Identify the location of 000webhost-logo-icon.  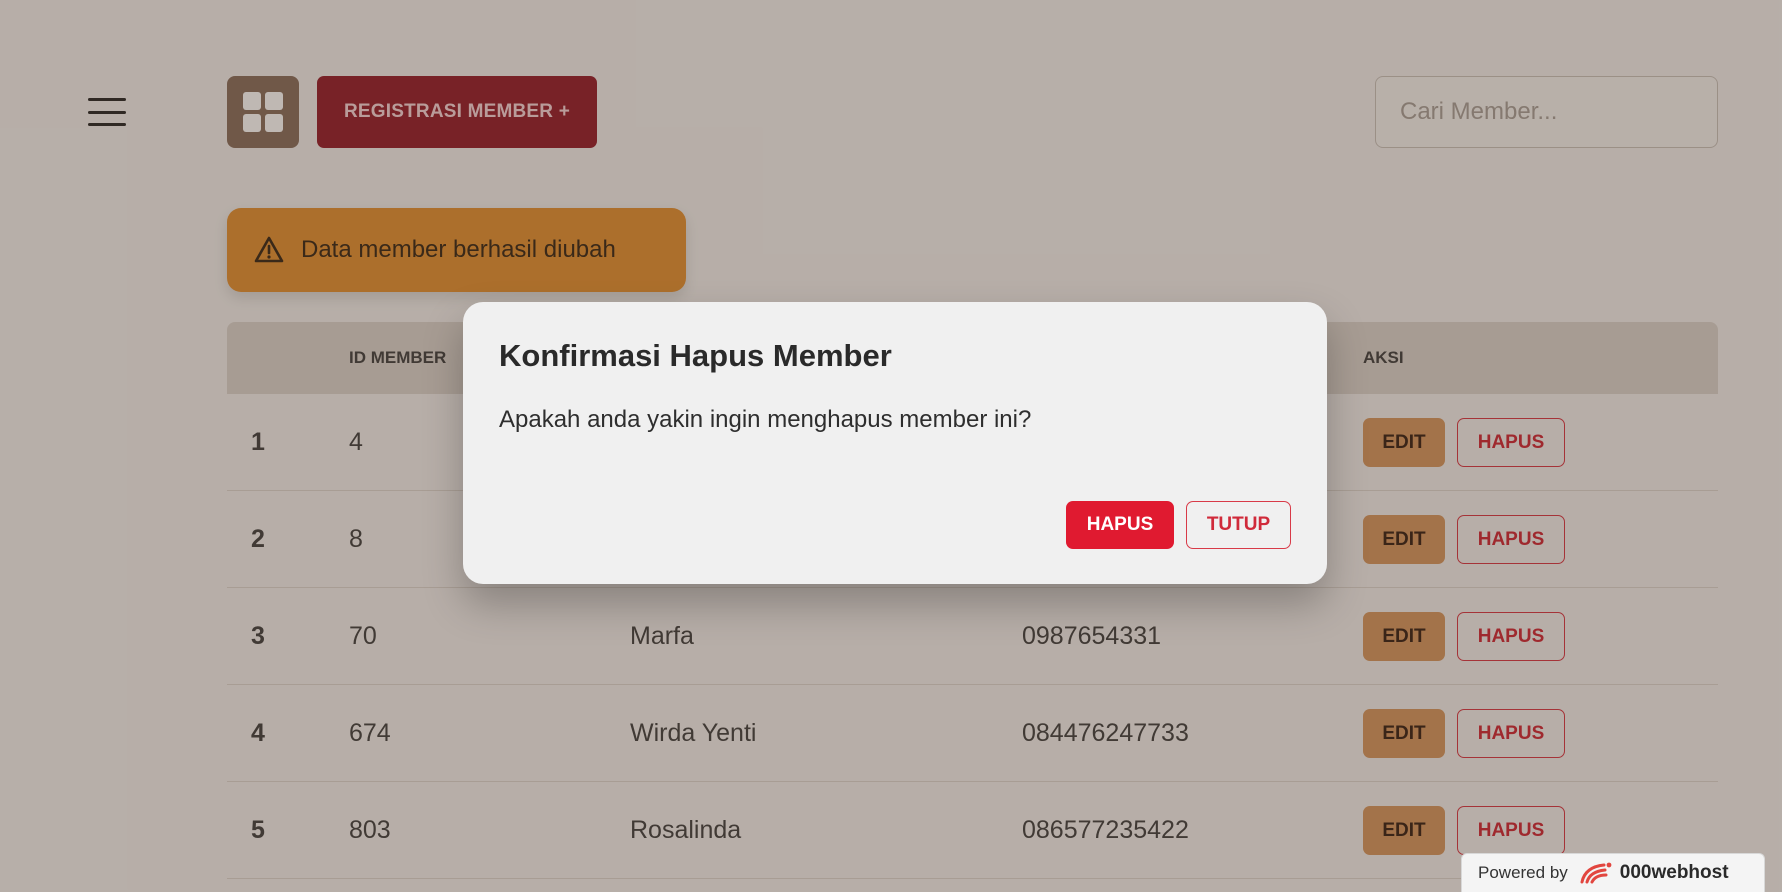
(1596, 873).